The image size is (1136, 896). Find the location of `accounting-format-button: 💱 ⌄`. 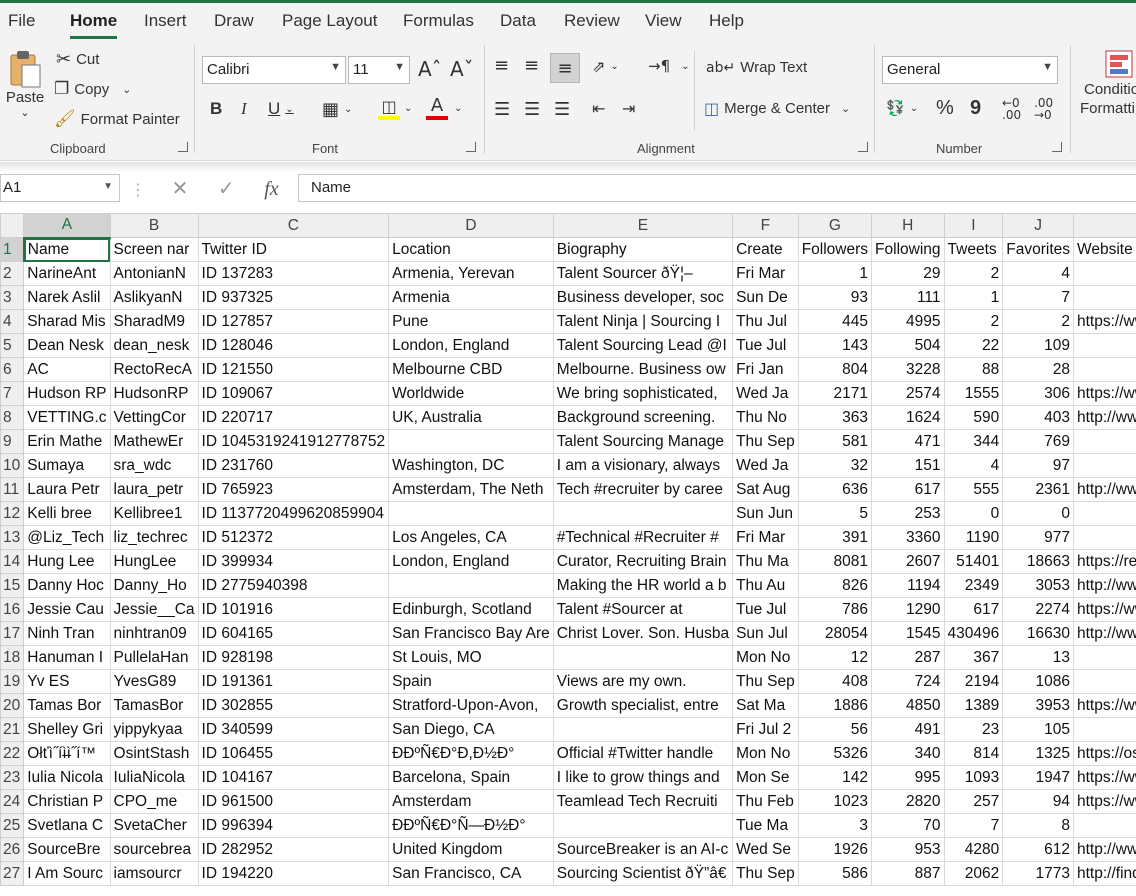

accounting-format-button: 💱 ⌄ is located at coordinates (902, 108).